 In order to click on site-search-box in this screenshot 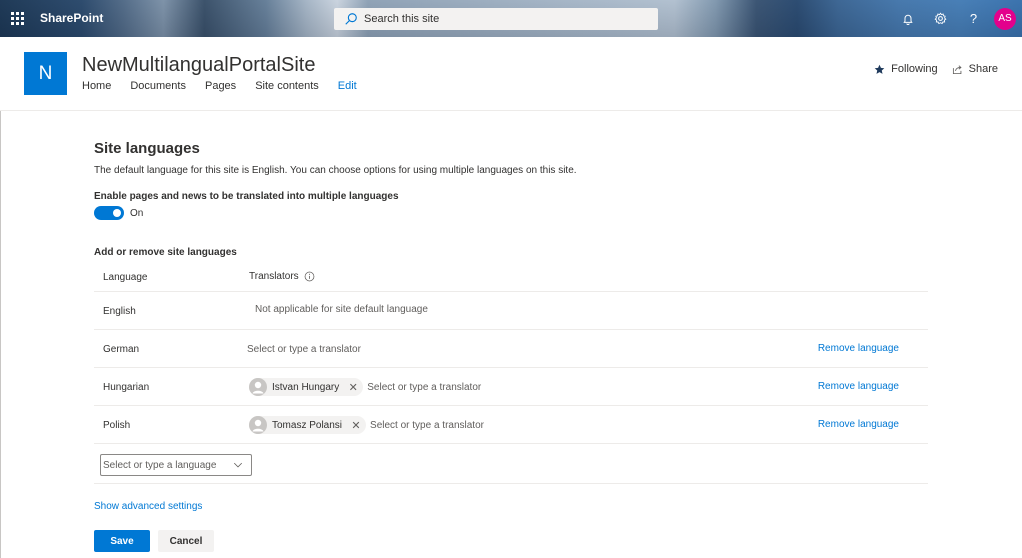, I will do `click(496, 19)`.